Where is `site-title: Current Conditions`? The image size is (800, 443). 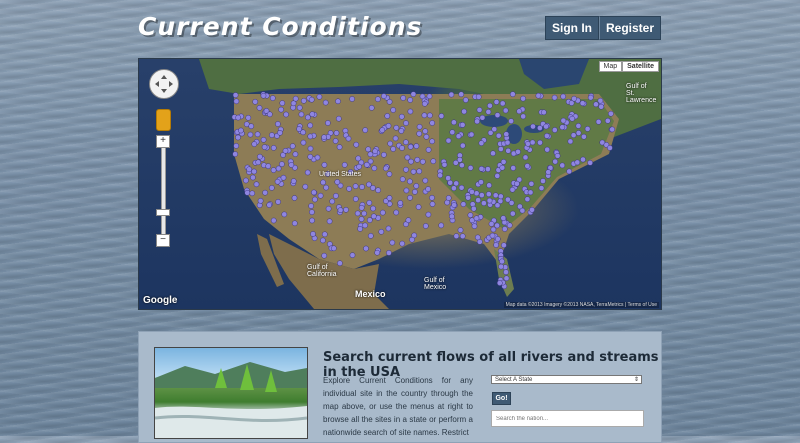 site-title: Current Conditions is located at coordinates (280, 26).